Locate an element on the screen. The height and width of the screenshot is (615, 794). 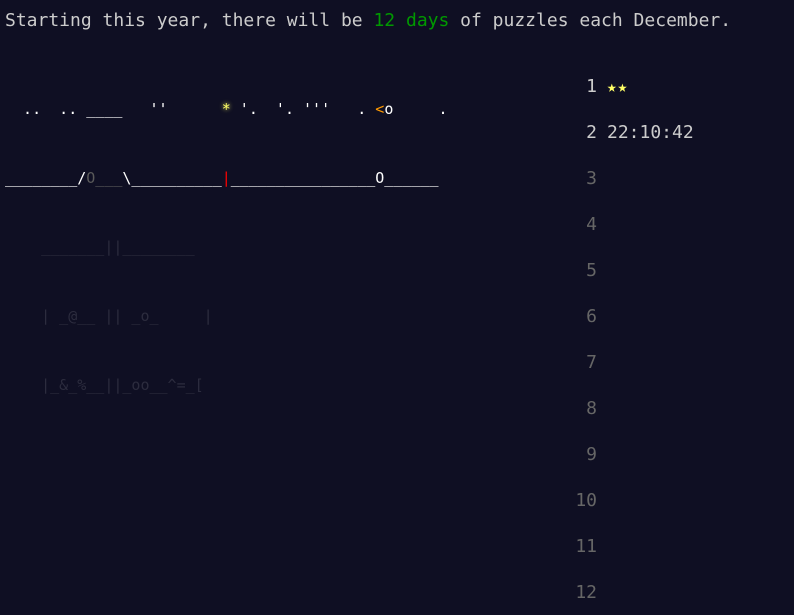
day-2-link: 2 22:10:42 is located at coordinates (675, 143).